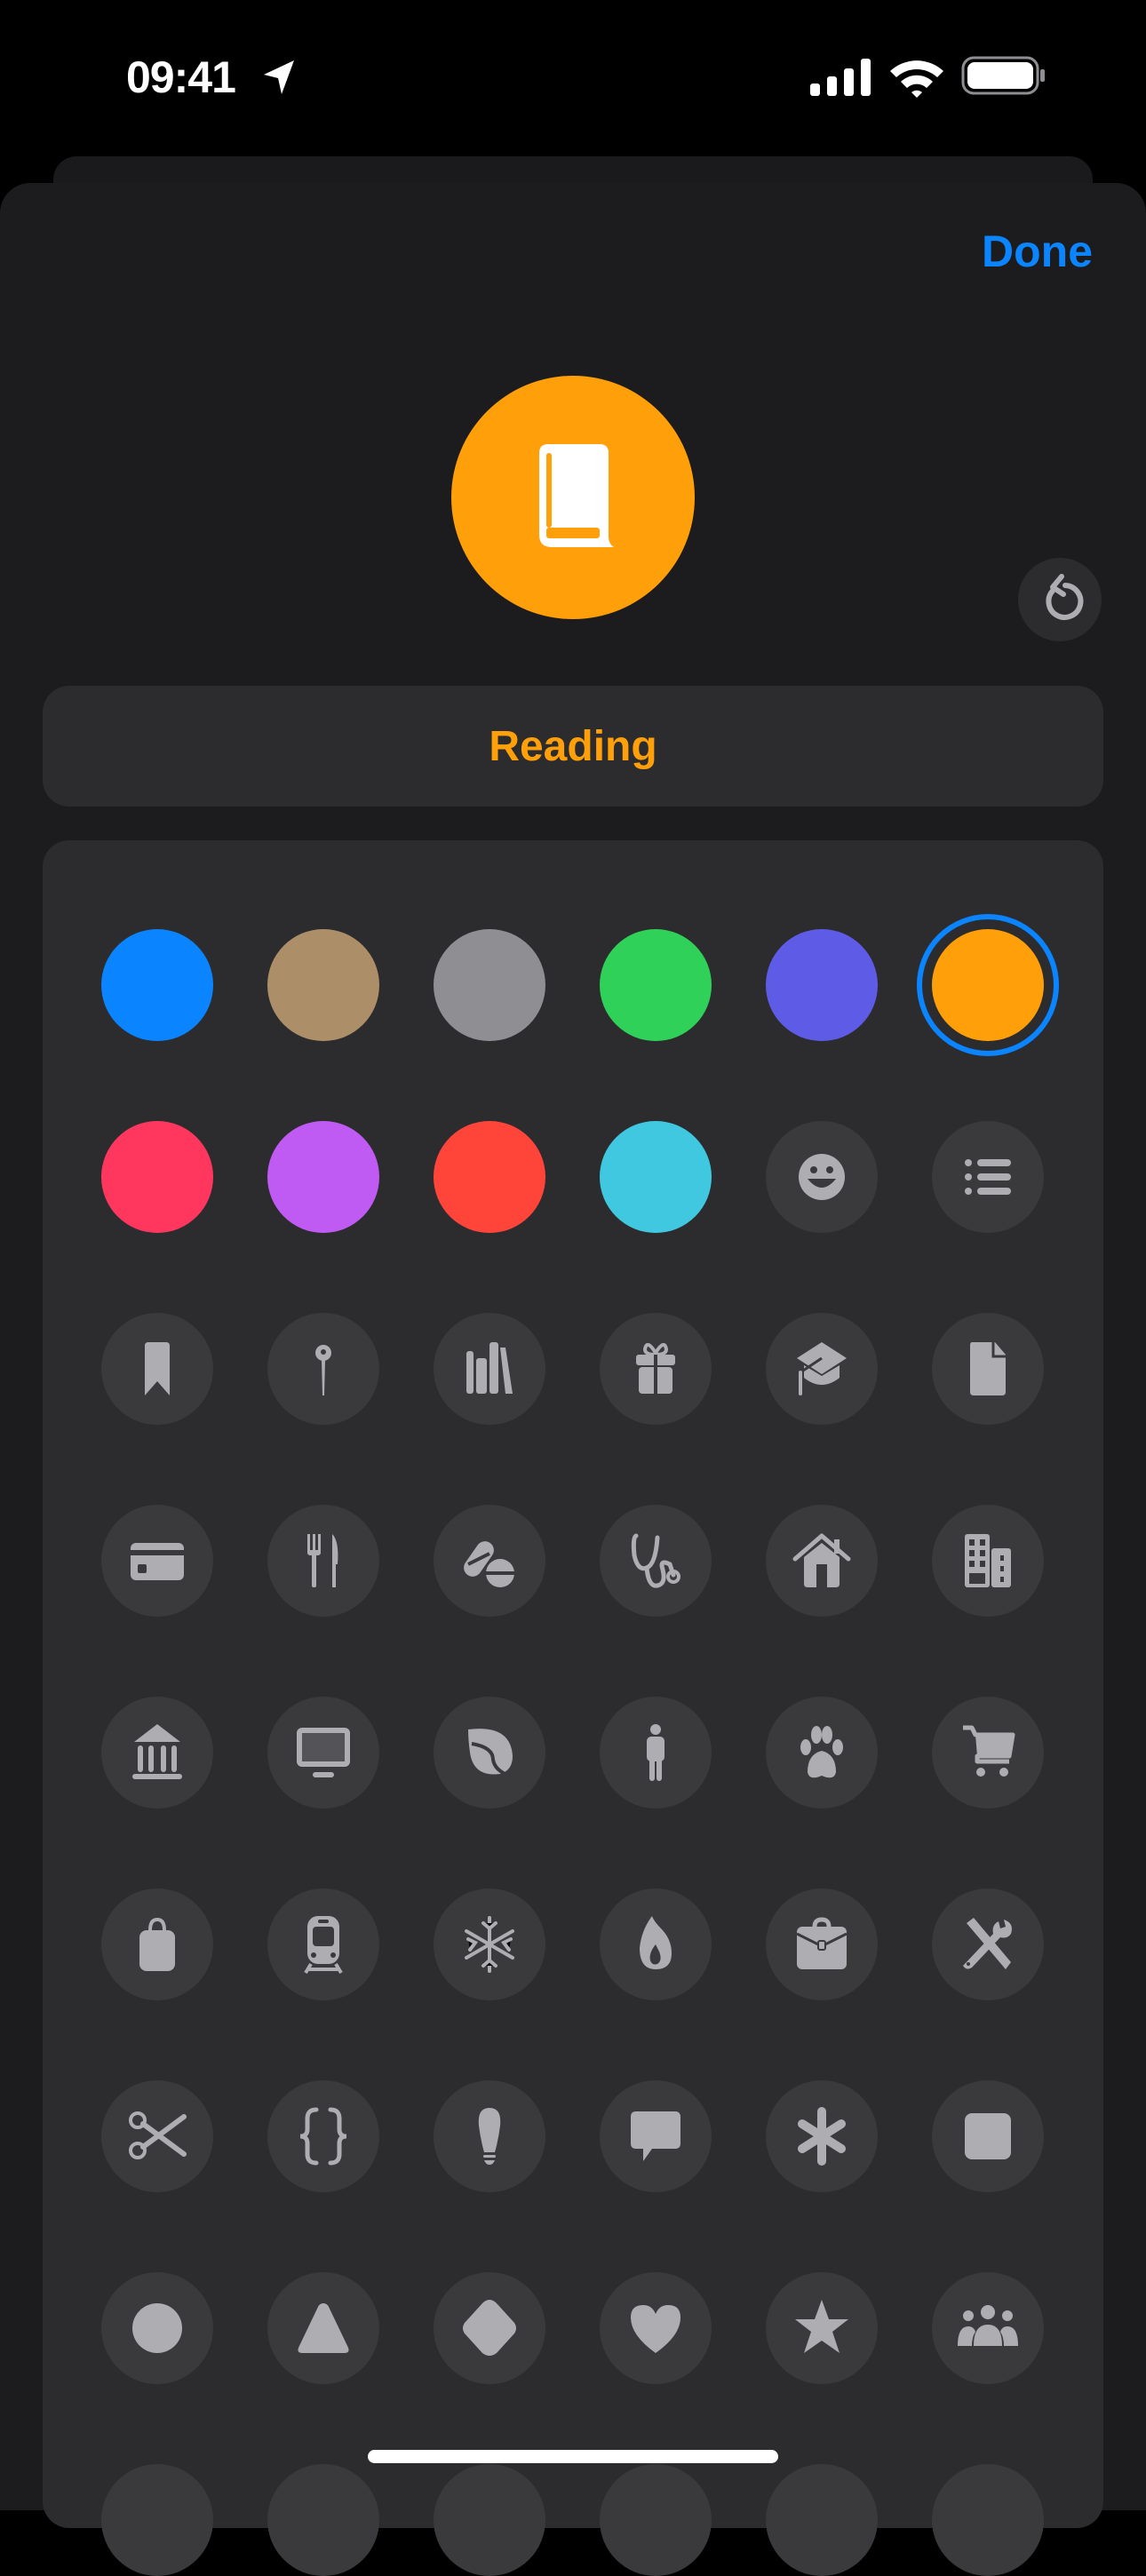  I want to click on battery-icon, so click(1003, 75).